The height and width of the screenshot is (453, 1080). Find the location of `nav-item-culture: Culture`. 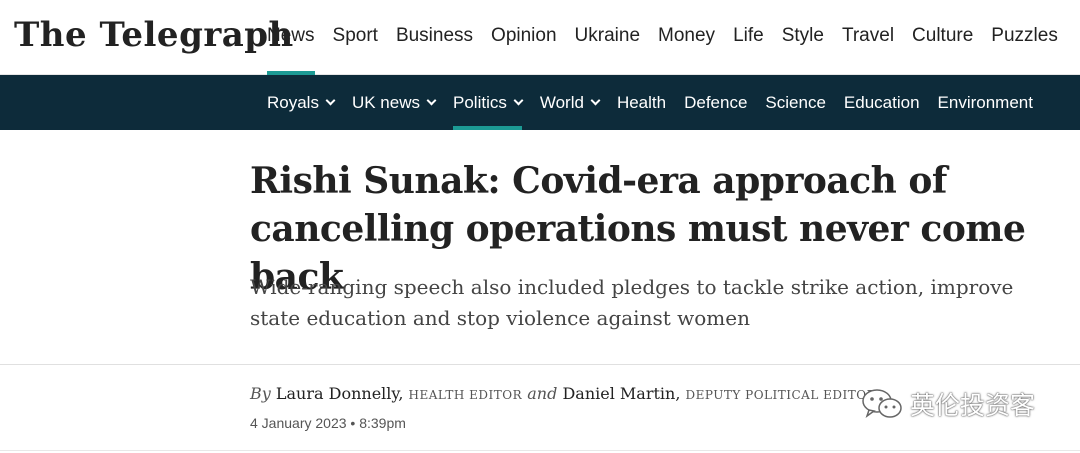

nav-item-culture: Culture is located at coordinates (942, 37).